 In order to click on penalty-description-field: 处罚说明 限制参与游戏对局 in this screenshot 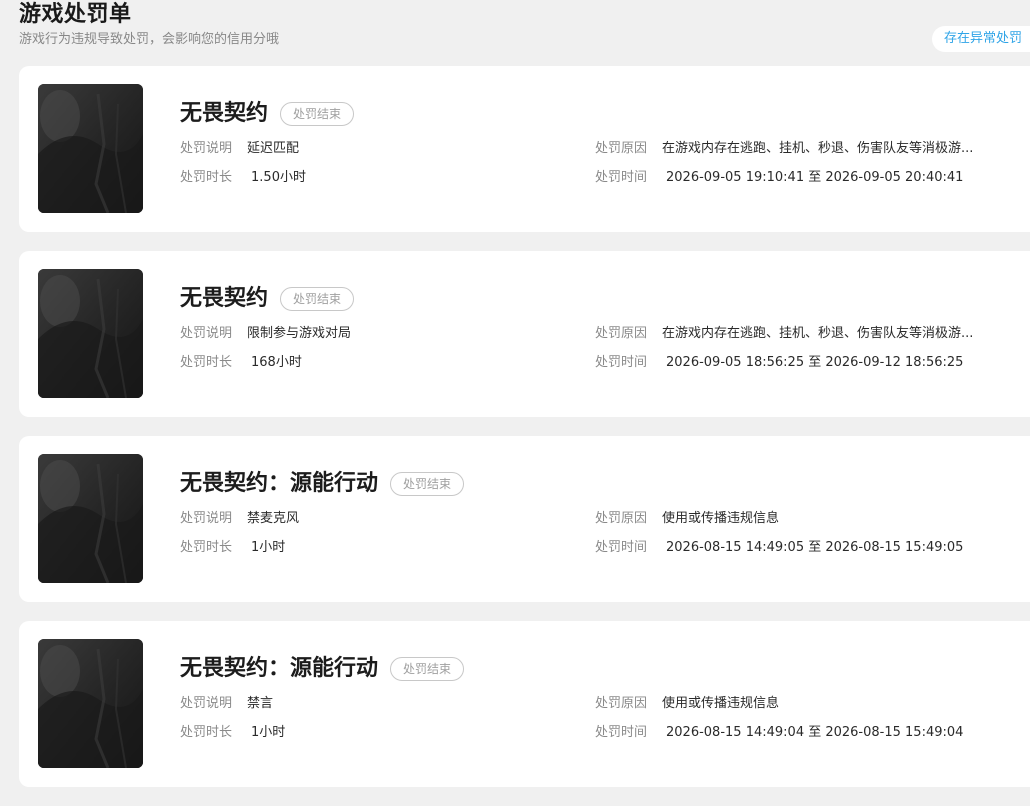, I will do `click(265, 334)`.